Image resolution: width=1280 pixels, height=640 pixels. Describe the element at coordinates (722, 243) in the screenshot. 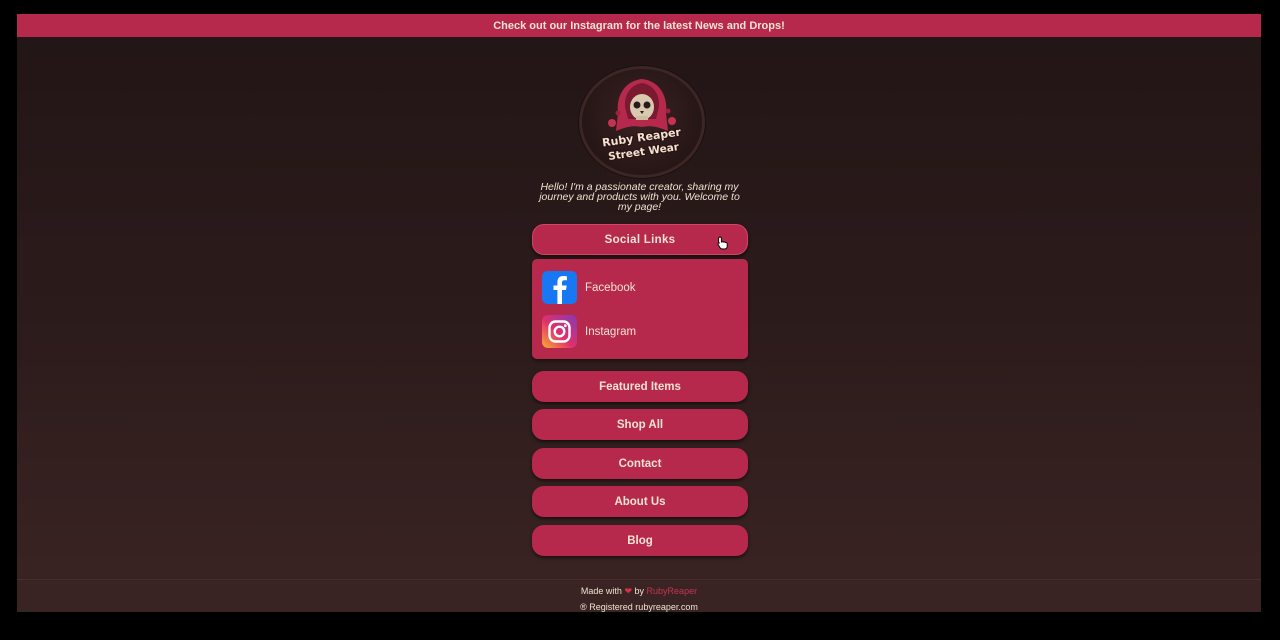

I see `hand-cursor-icon` at that location.